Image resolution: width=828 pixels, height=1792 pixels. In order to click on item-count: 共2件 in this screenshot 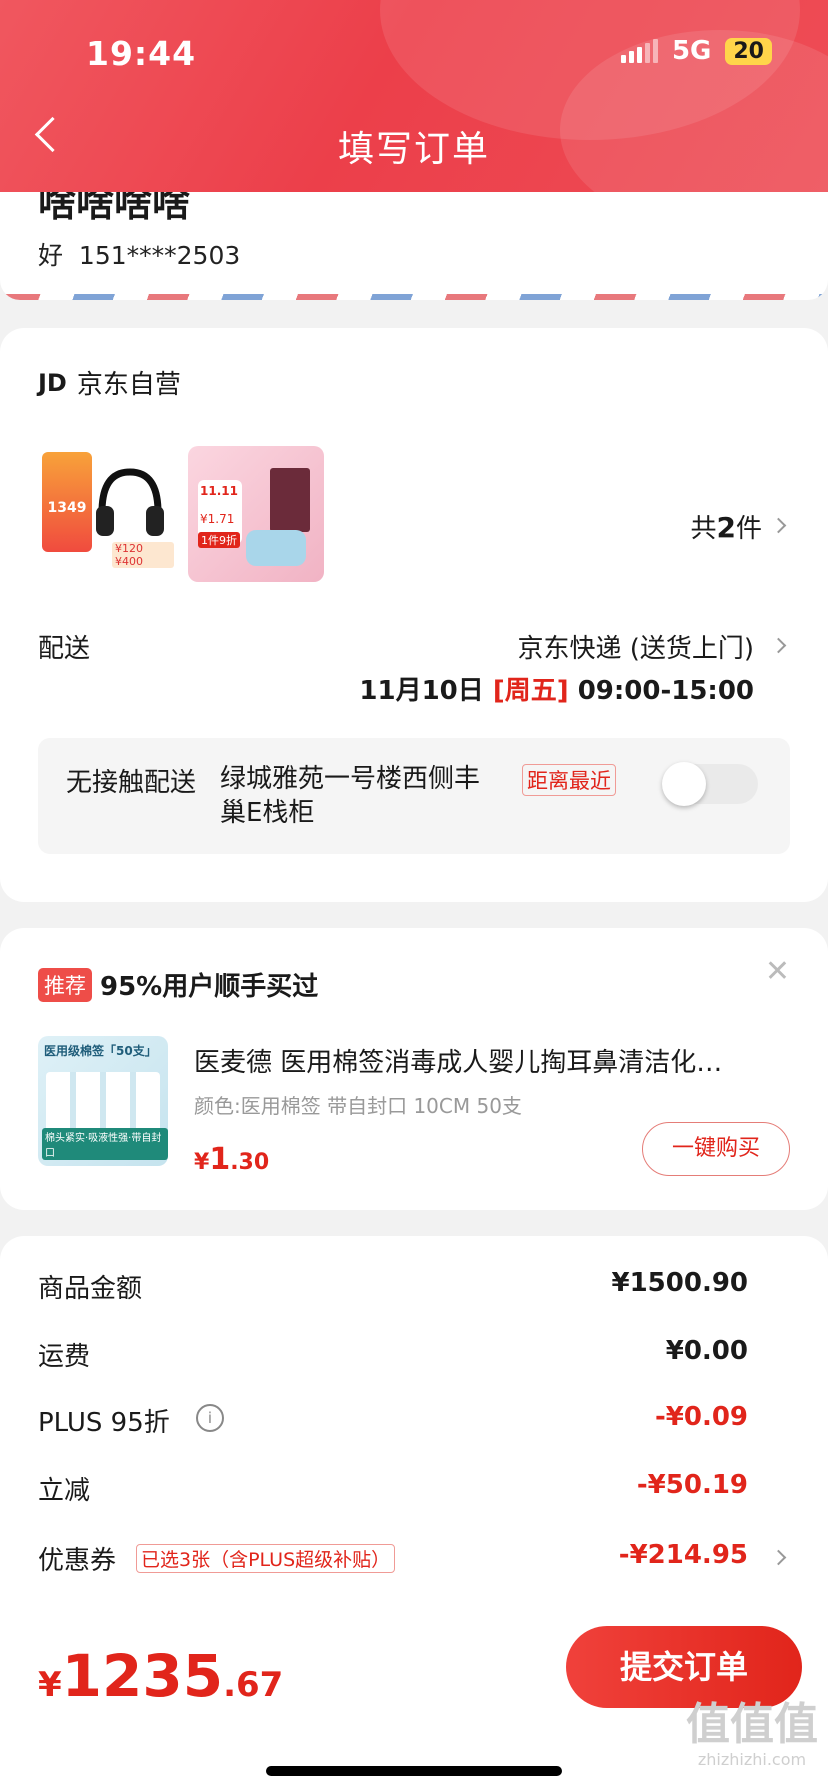, I will do `click(726, 526)`.